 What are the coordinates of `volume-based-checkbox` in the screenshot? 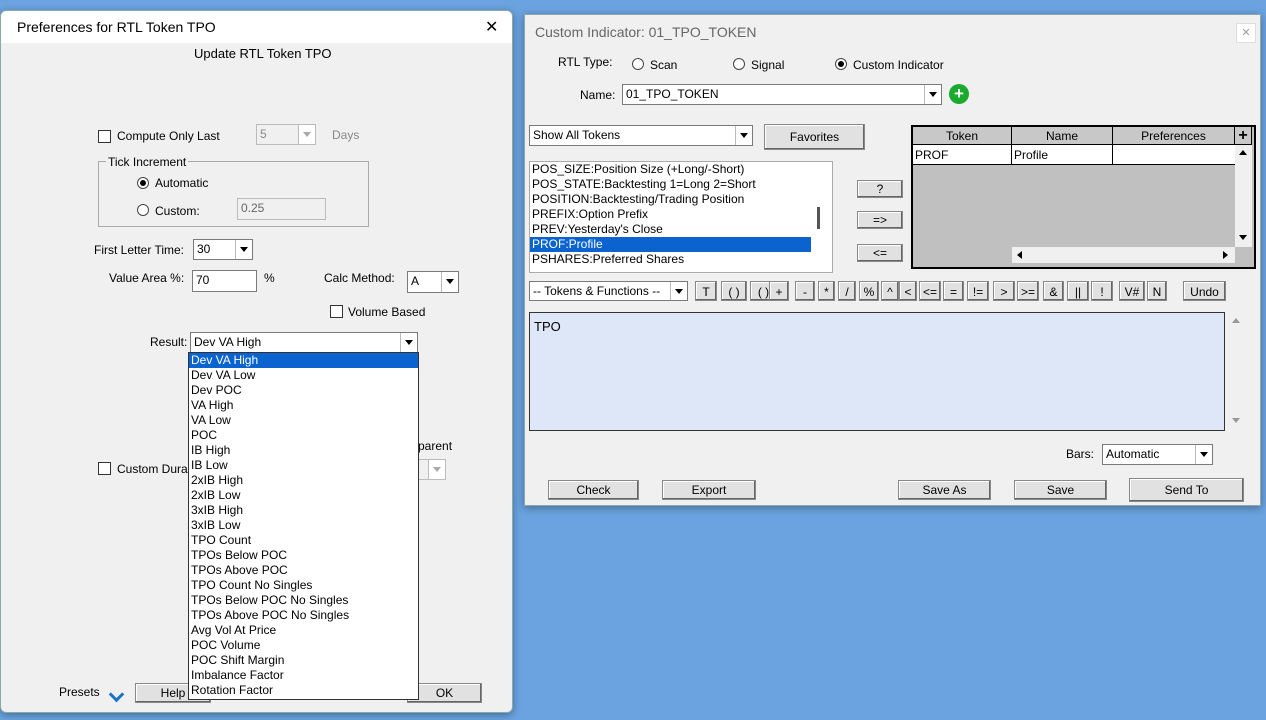 It's located at (336, 311).